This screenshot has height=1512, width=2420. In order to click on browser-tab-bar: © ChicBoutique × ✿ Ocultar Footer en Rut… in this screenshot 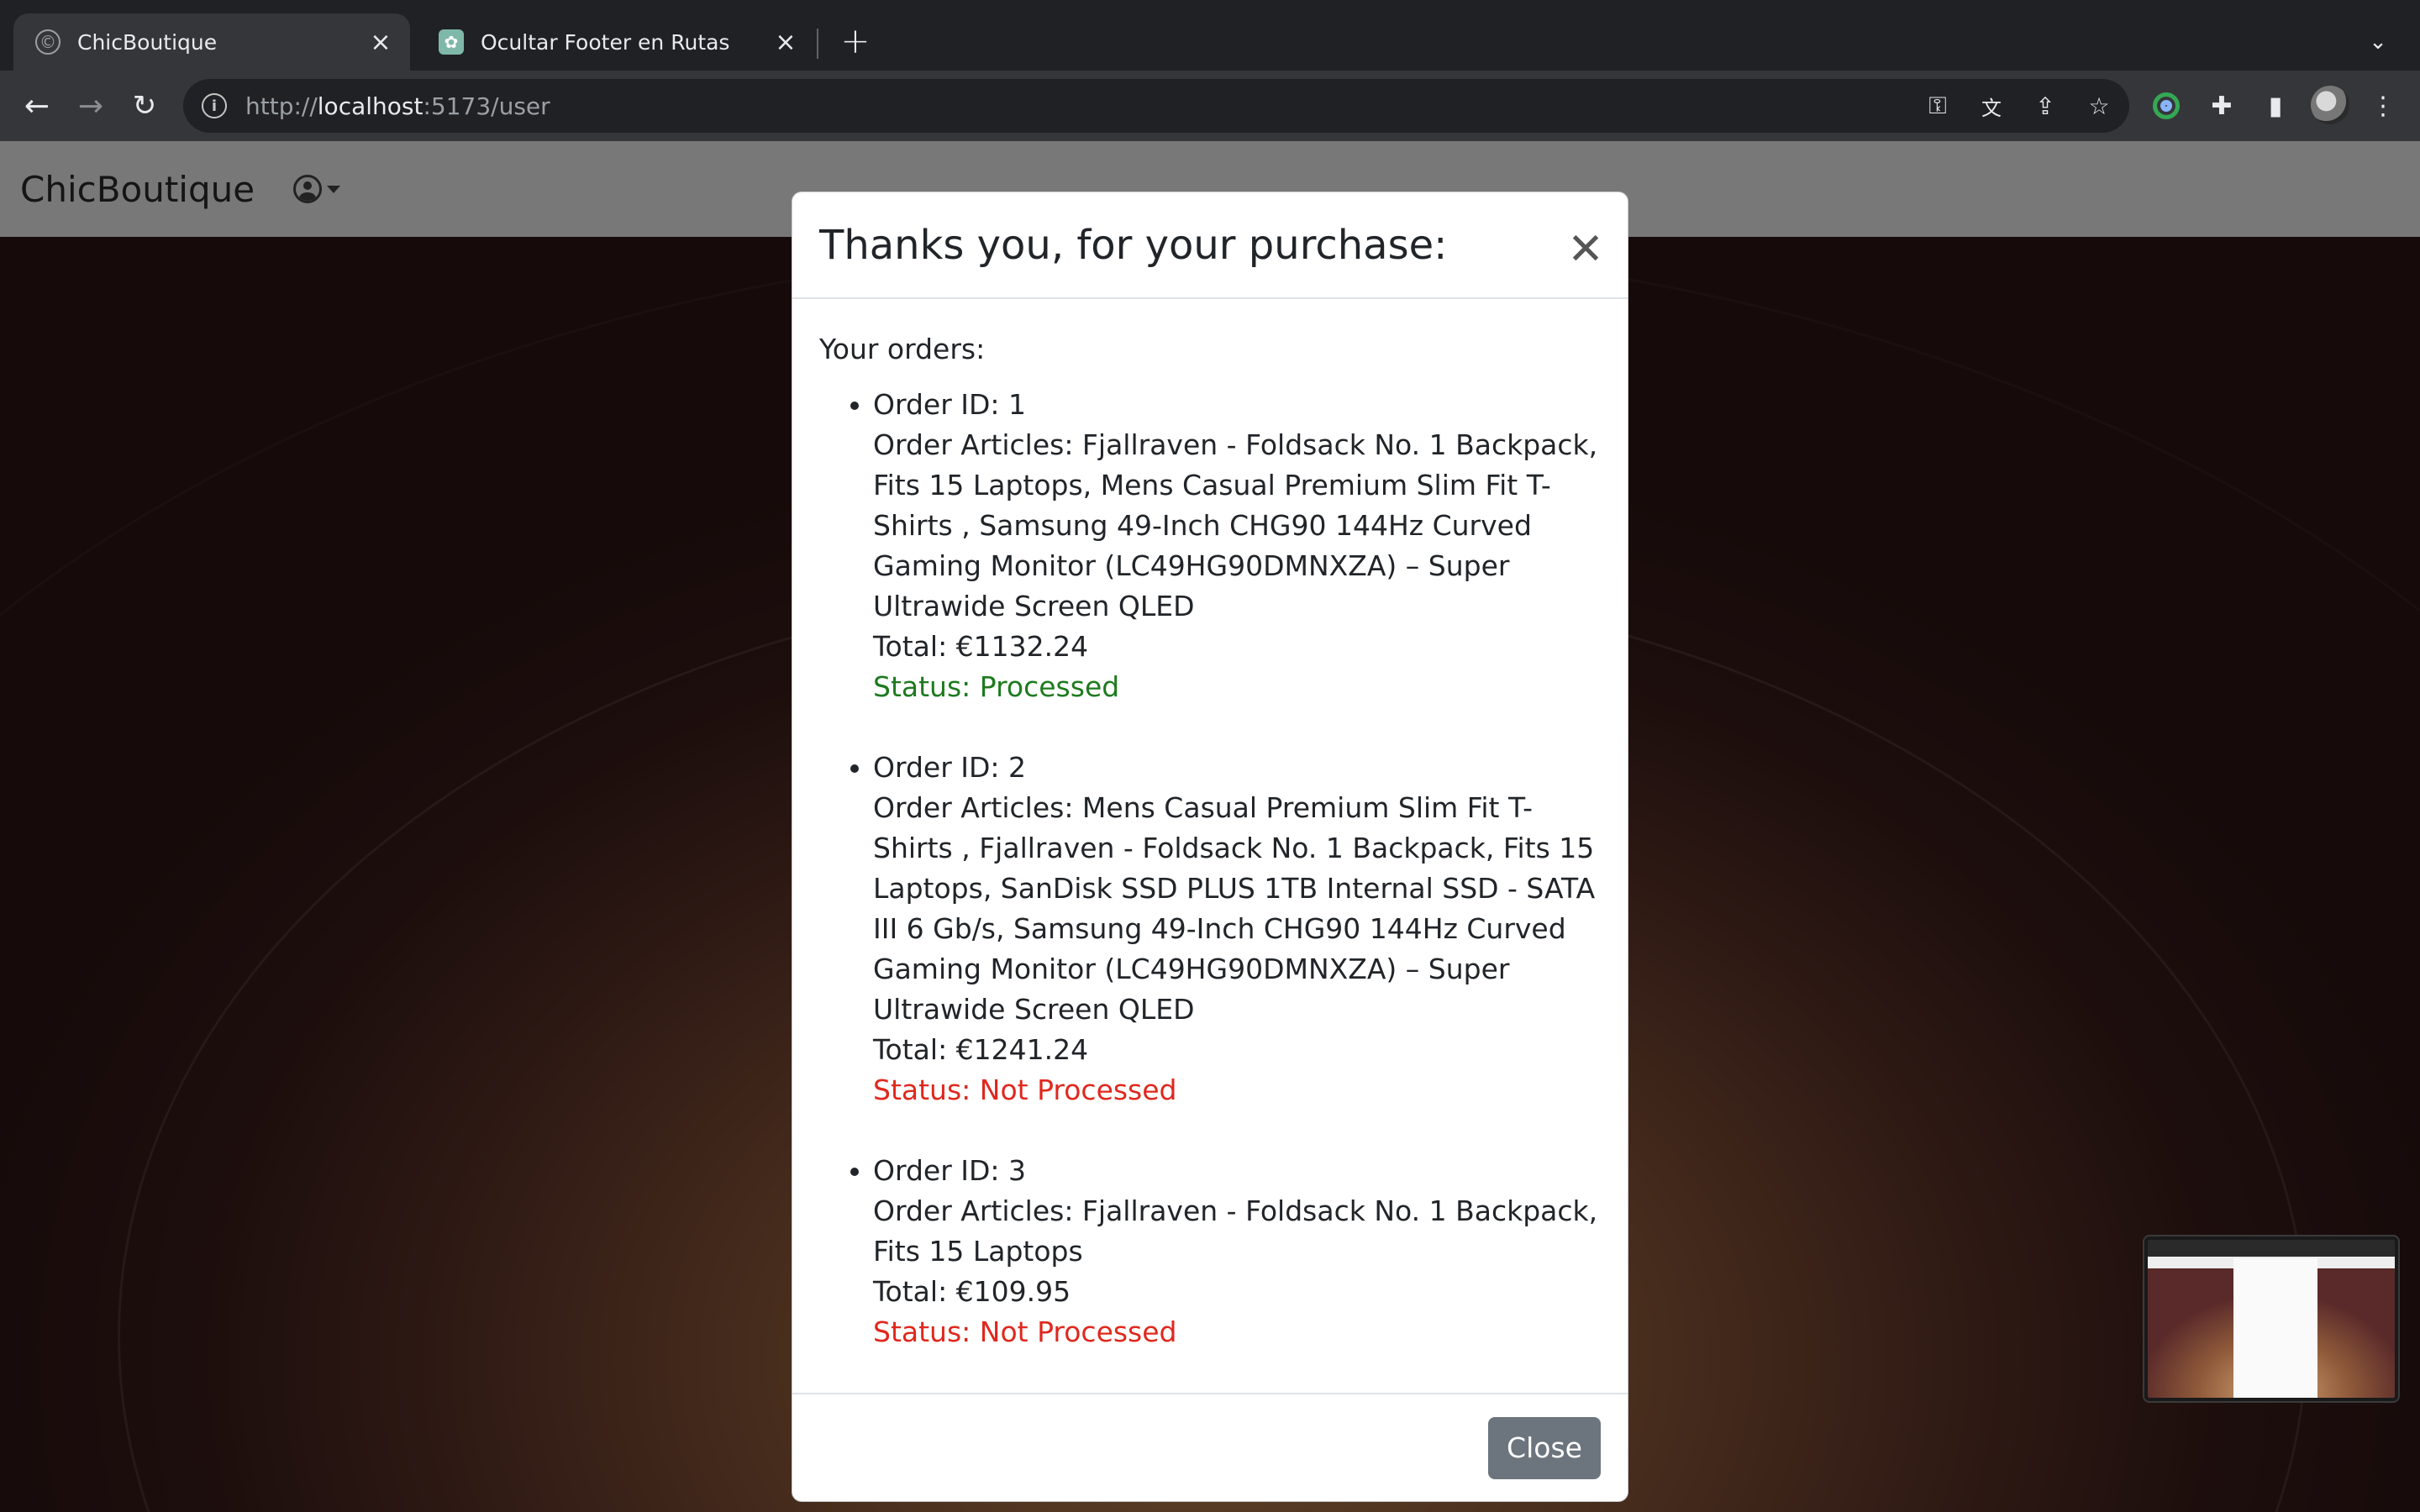, I will do `click(1210, 35)`.